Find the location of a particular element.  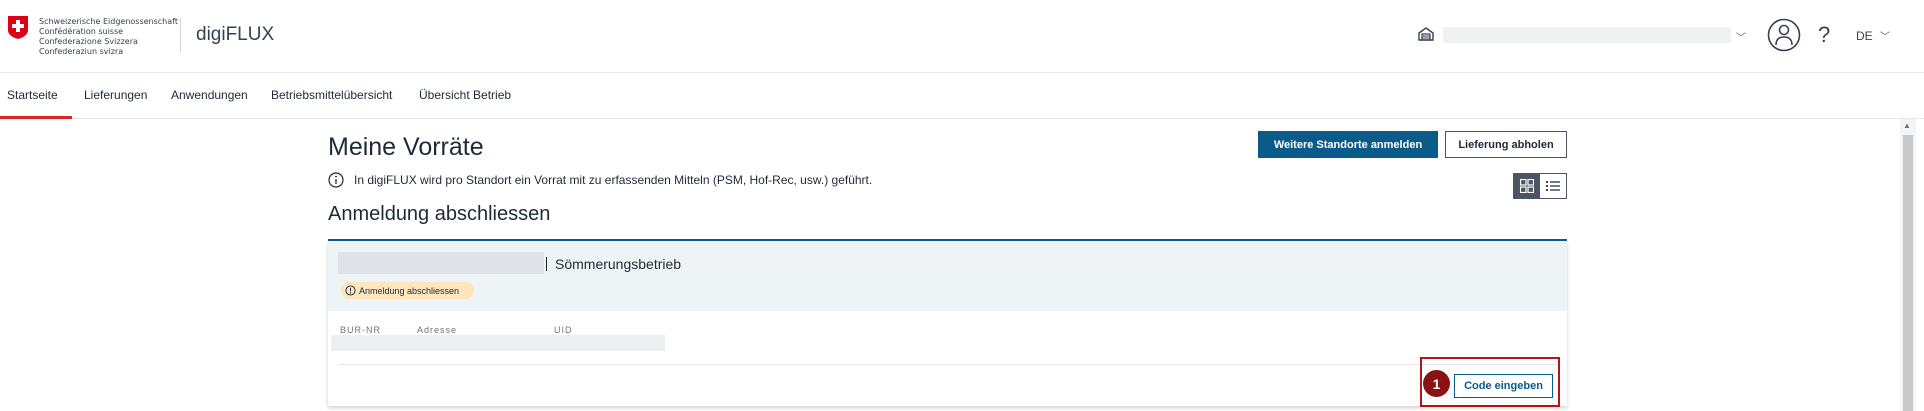

view-toggle is located at coordinates (1540, 186).